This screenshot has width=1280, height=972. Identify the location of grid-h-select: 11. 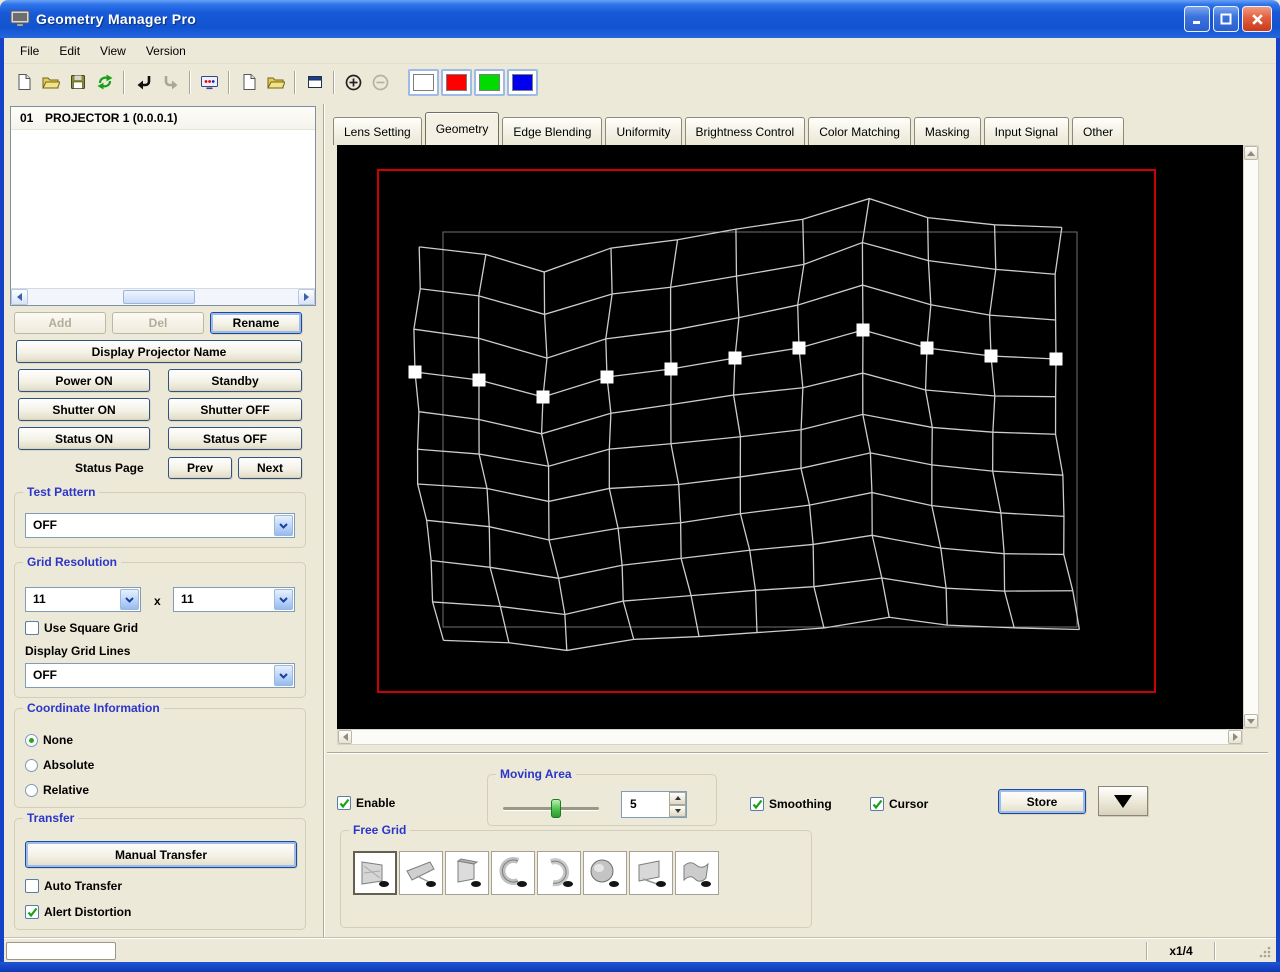
(83, 599).